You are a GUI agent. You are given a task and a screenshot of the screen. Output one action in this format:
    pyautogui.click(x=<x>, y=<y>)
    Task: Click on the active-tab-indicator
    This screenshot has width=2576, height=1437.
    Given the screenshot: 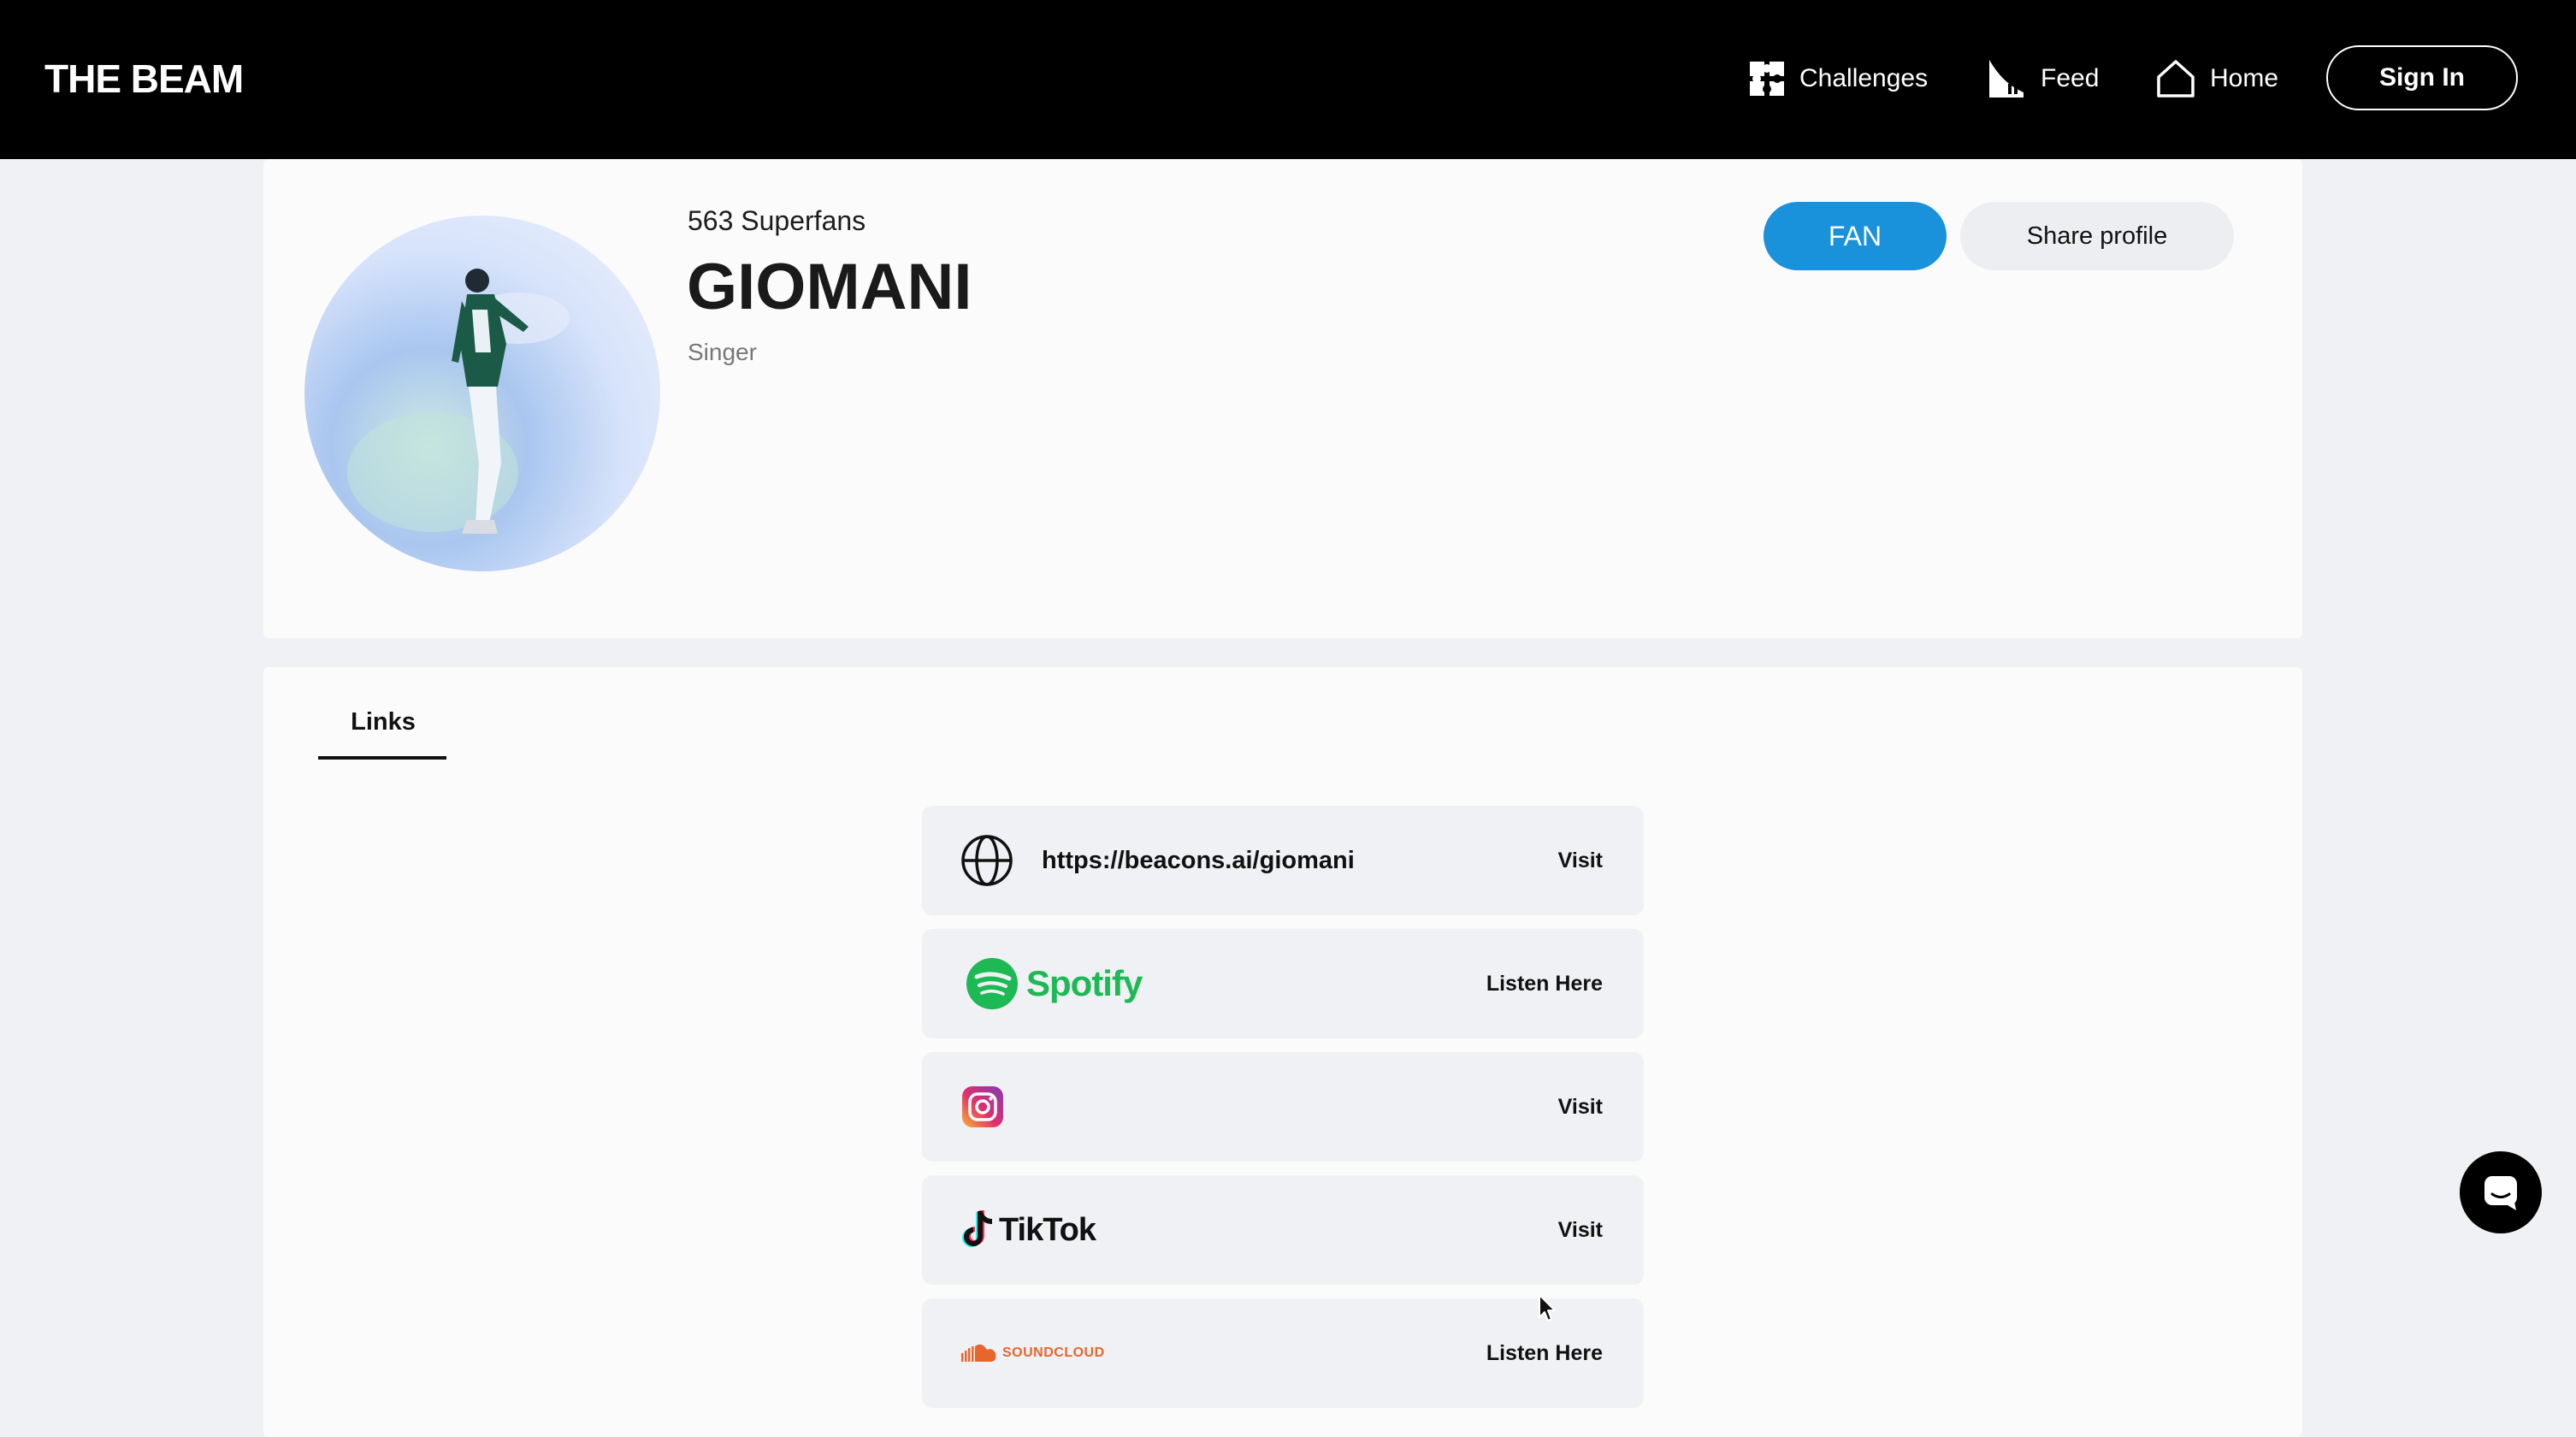 What is the action you would take?
    pyautogui.click(x=382, y=758)
    